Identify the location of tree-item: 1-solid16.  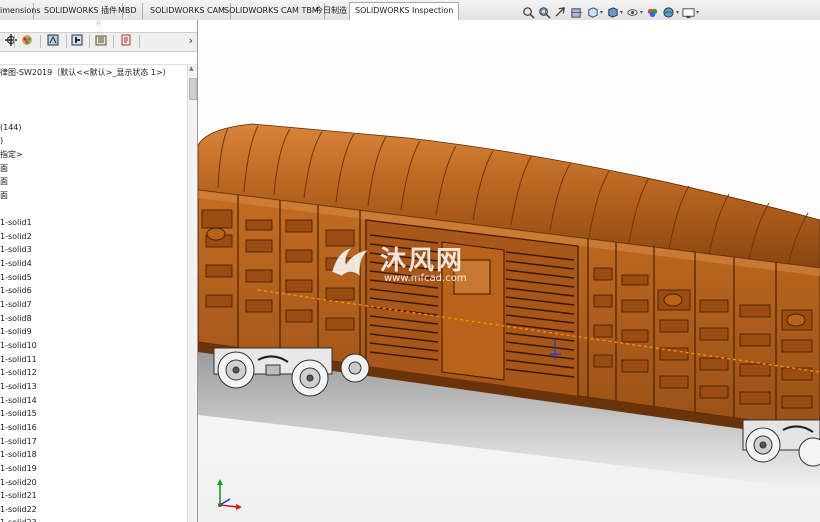
(18, 427).